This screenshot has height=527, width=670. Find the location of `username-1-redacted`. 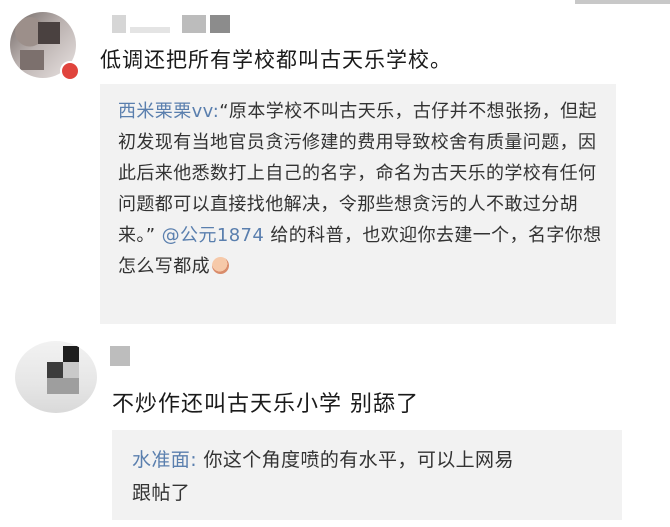

username-1-redacted is located at coordinates (177, 24).